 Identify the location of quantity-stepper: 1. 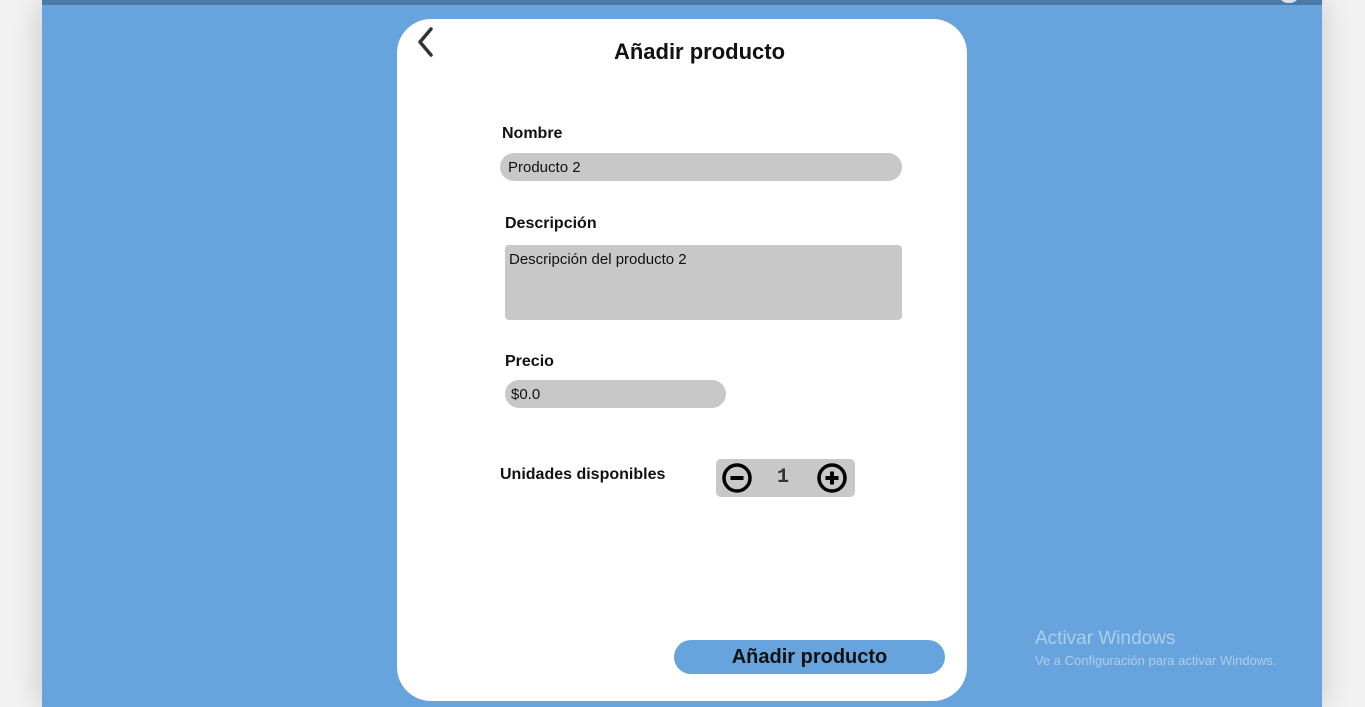
(785, 478).